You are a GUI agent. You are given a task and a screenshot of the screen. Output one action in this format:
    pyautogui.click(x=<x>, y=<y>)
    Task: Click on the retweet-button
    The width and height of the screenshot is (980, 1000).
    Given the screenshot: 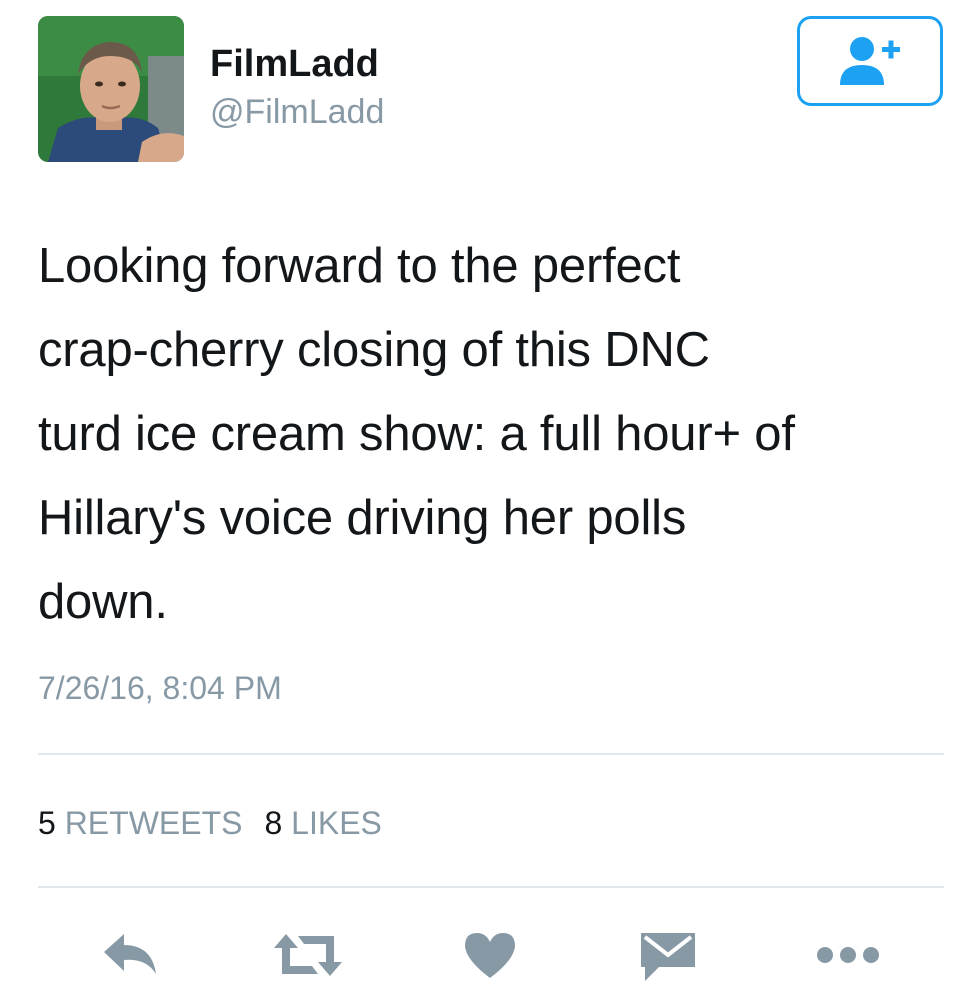 What is the action you would take?
    pyautogui.click(x=308, y=955)
    